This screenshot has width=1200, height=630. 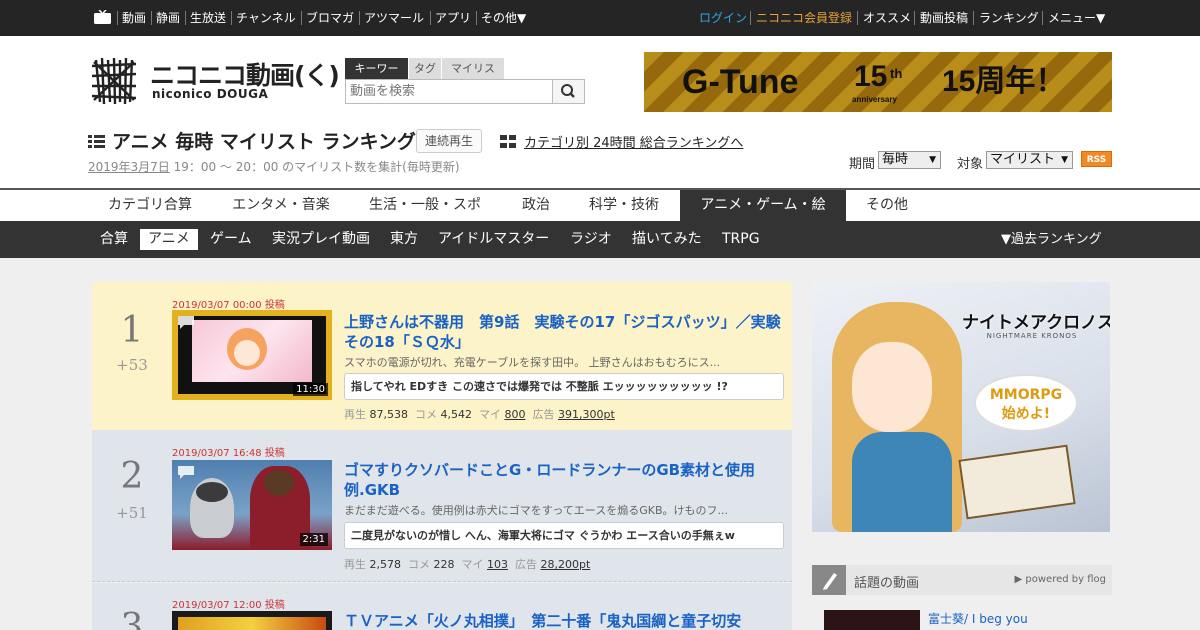 What do you see at coordinates (536, 205) in the screenshot?
I see `cat-politics: 政治` at bounding box center [536, 205].